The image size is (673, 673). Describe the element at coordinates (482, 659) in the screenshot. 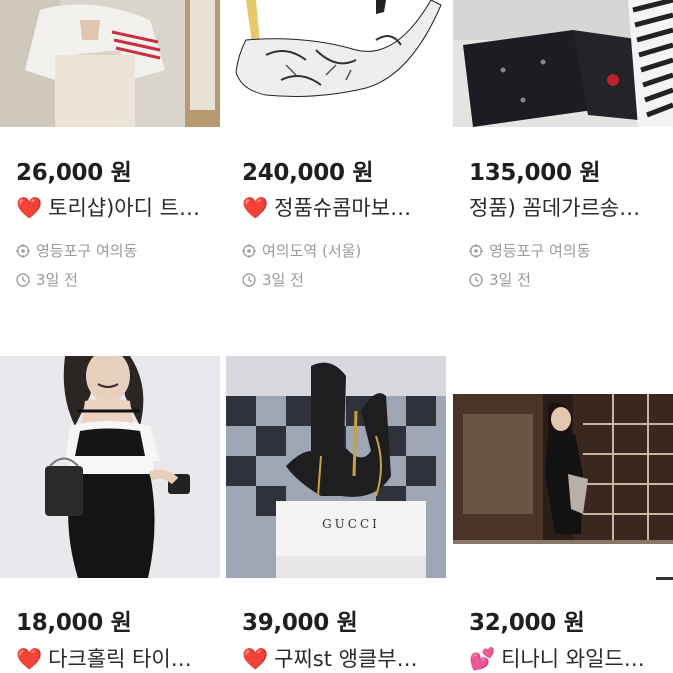

I see `heart-emoji: 💕` at that location.